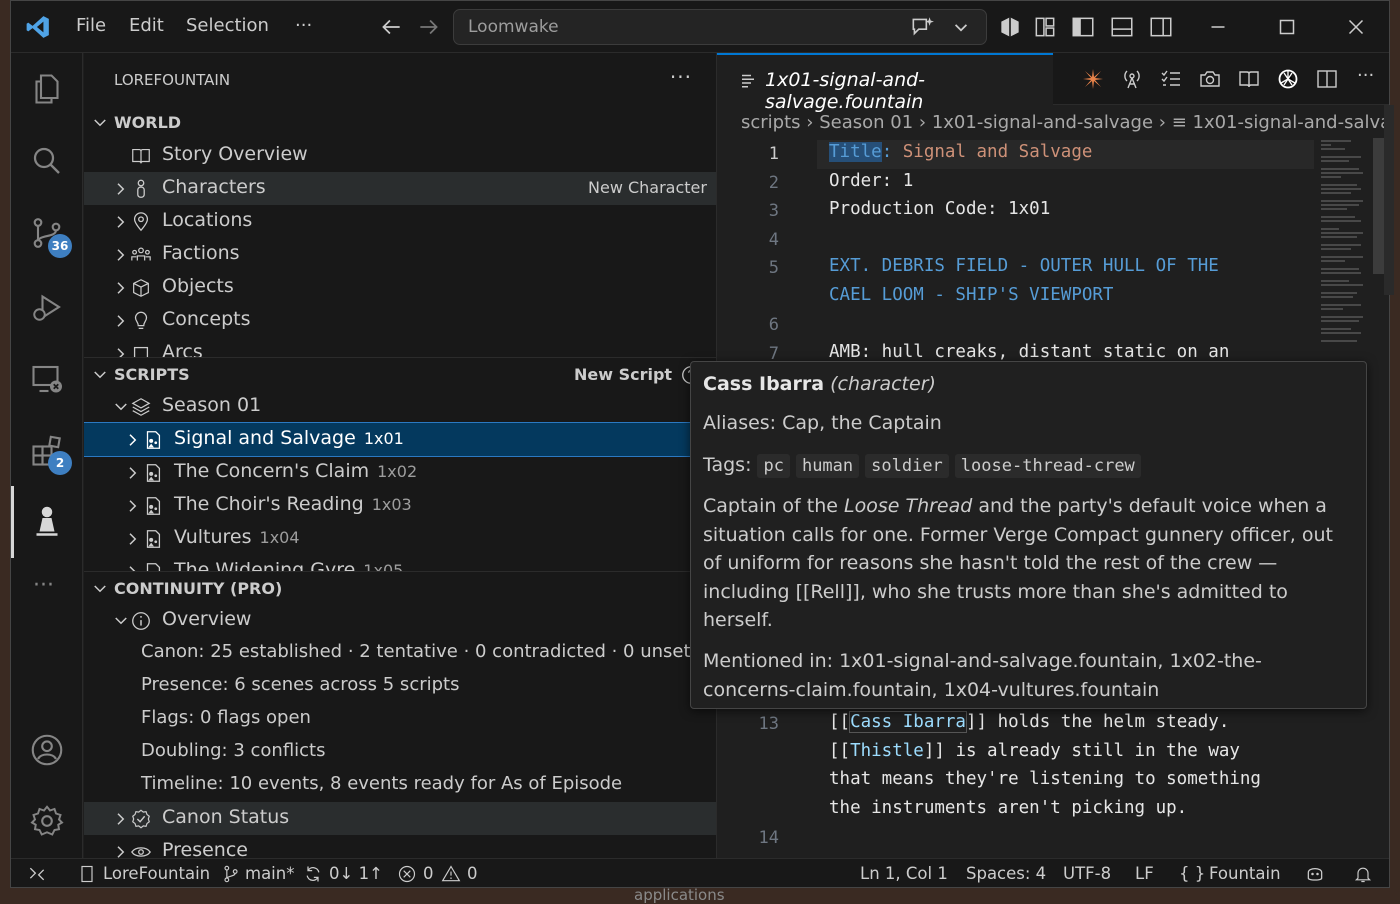 The image size is (1400, 904). Describe the element at coordinates (400, 188) in the screenshot. I see `world-item-characters: Characters New Character` at that location.